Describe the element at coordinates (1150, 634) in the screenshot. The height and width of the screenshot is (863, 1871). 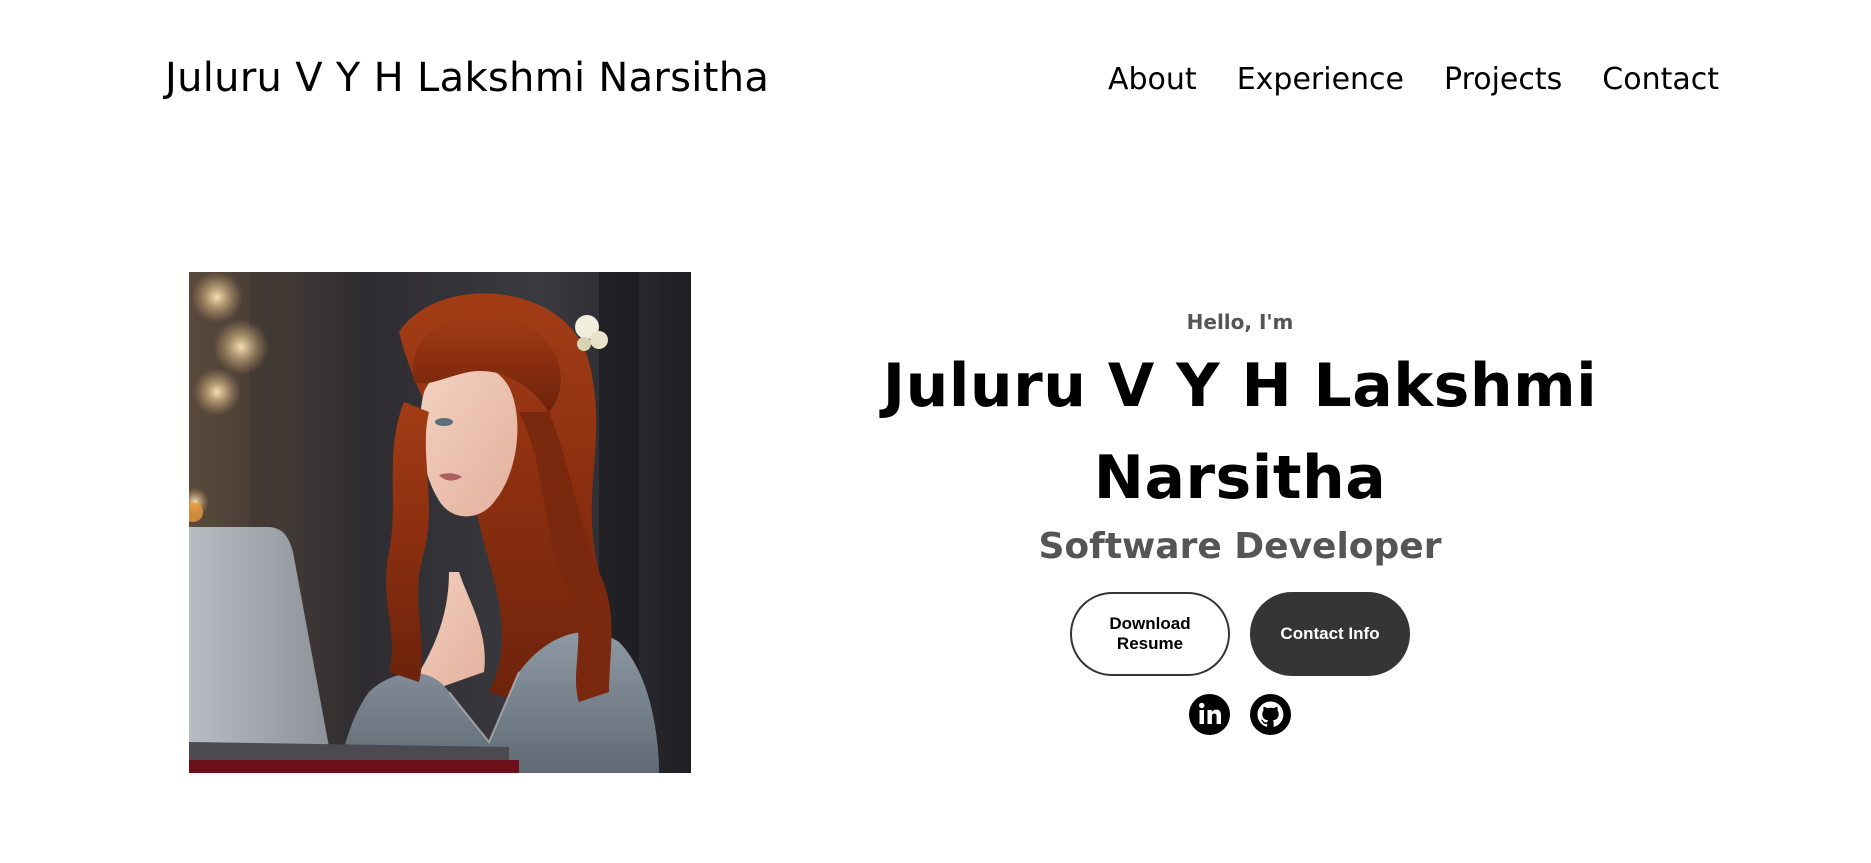
I see `download-resume-button: Download Resume` at that location.